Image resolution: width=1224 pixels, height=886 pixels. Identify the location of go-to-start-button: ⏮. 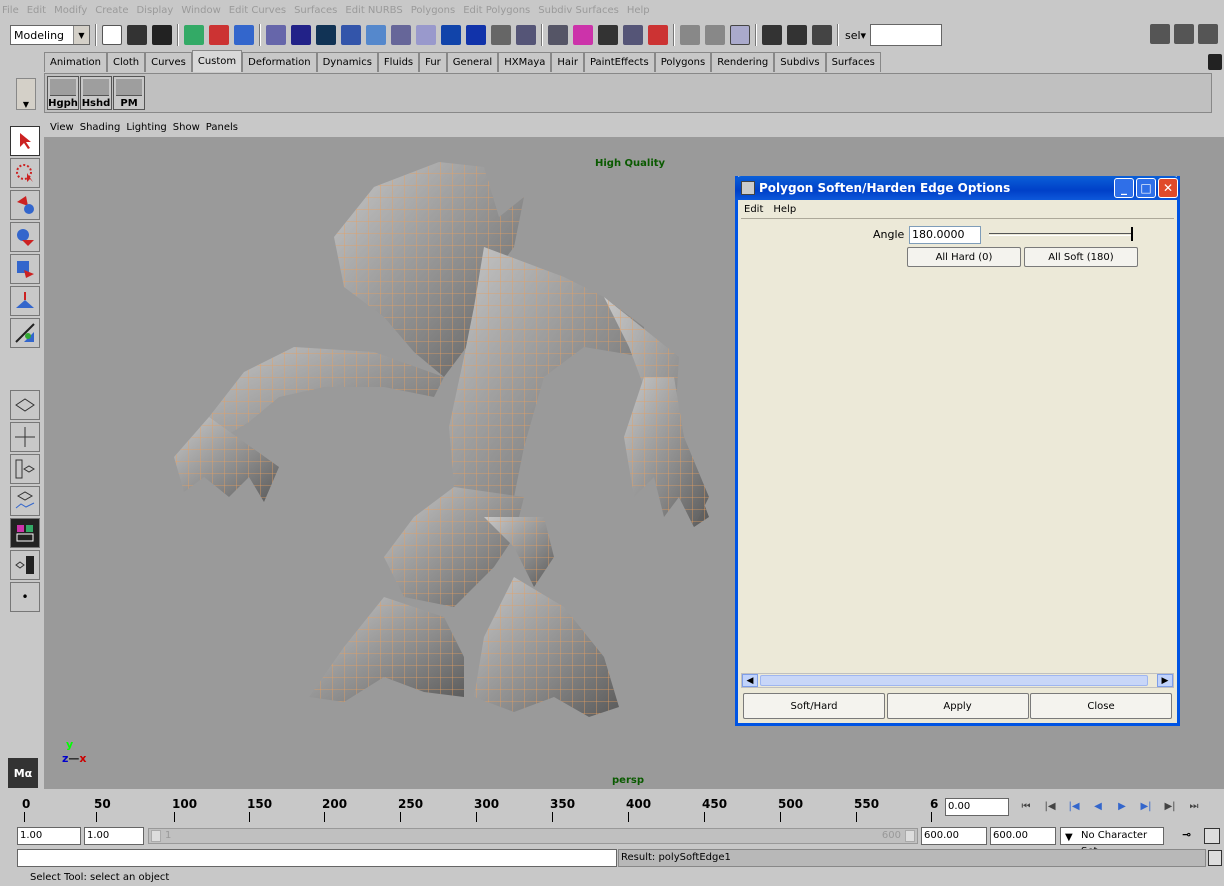
(1026, 806).